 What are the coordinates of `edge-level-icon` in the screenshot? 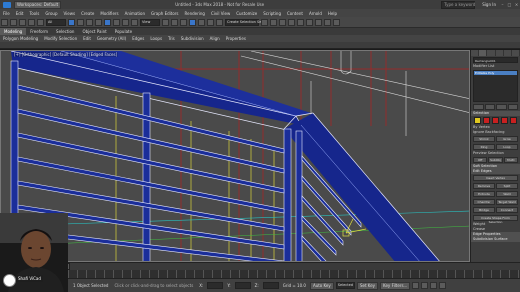 It's located at (486, 120).